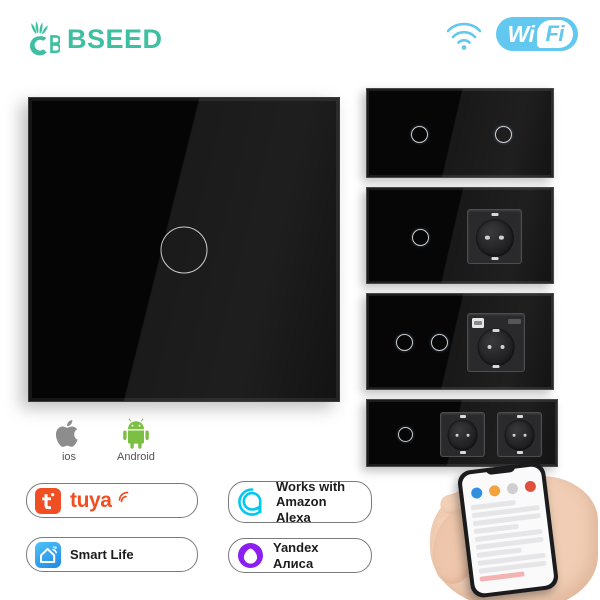 Image resolution: width=600 pixels, height=600 pixels. What do you see at coordinates (66, 433) in the screenshot?
I see `apple-logo-icon` at bounding box center [66, 433].